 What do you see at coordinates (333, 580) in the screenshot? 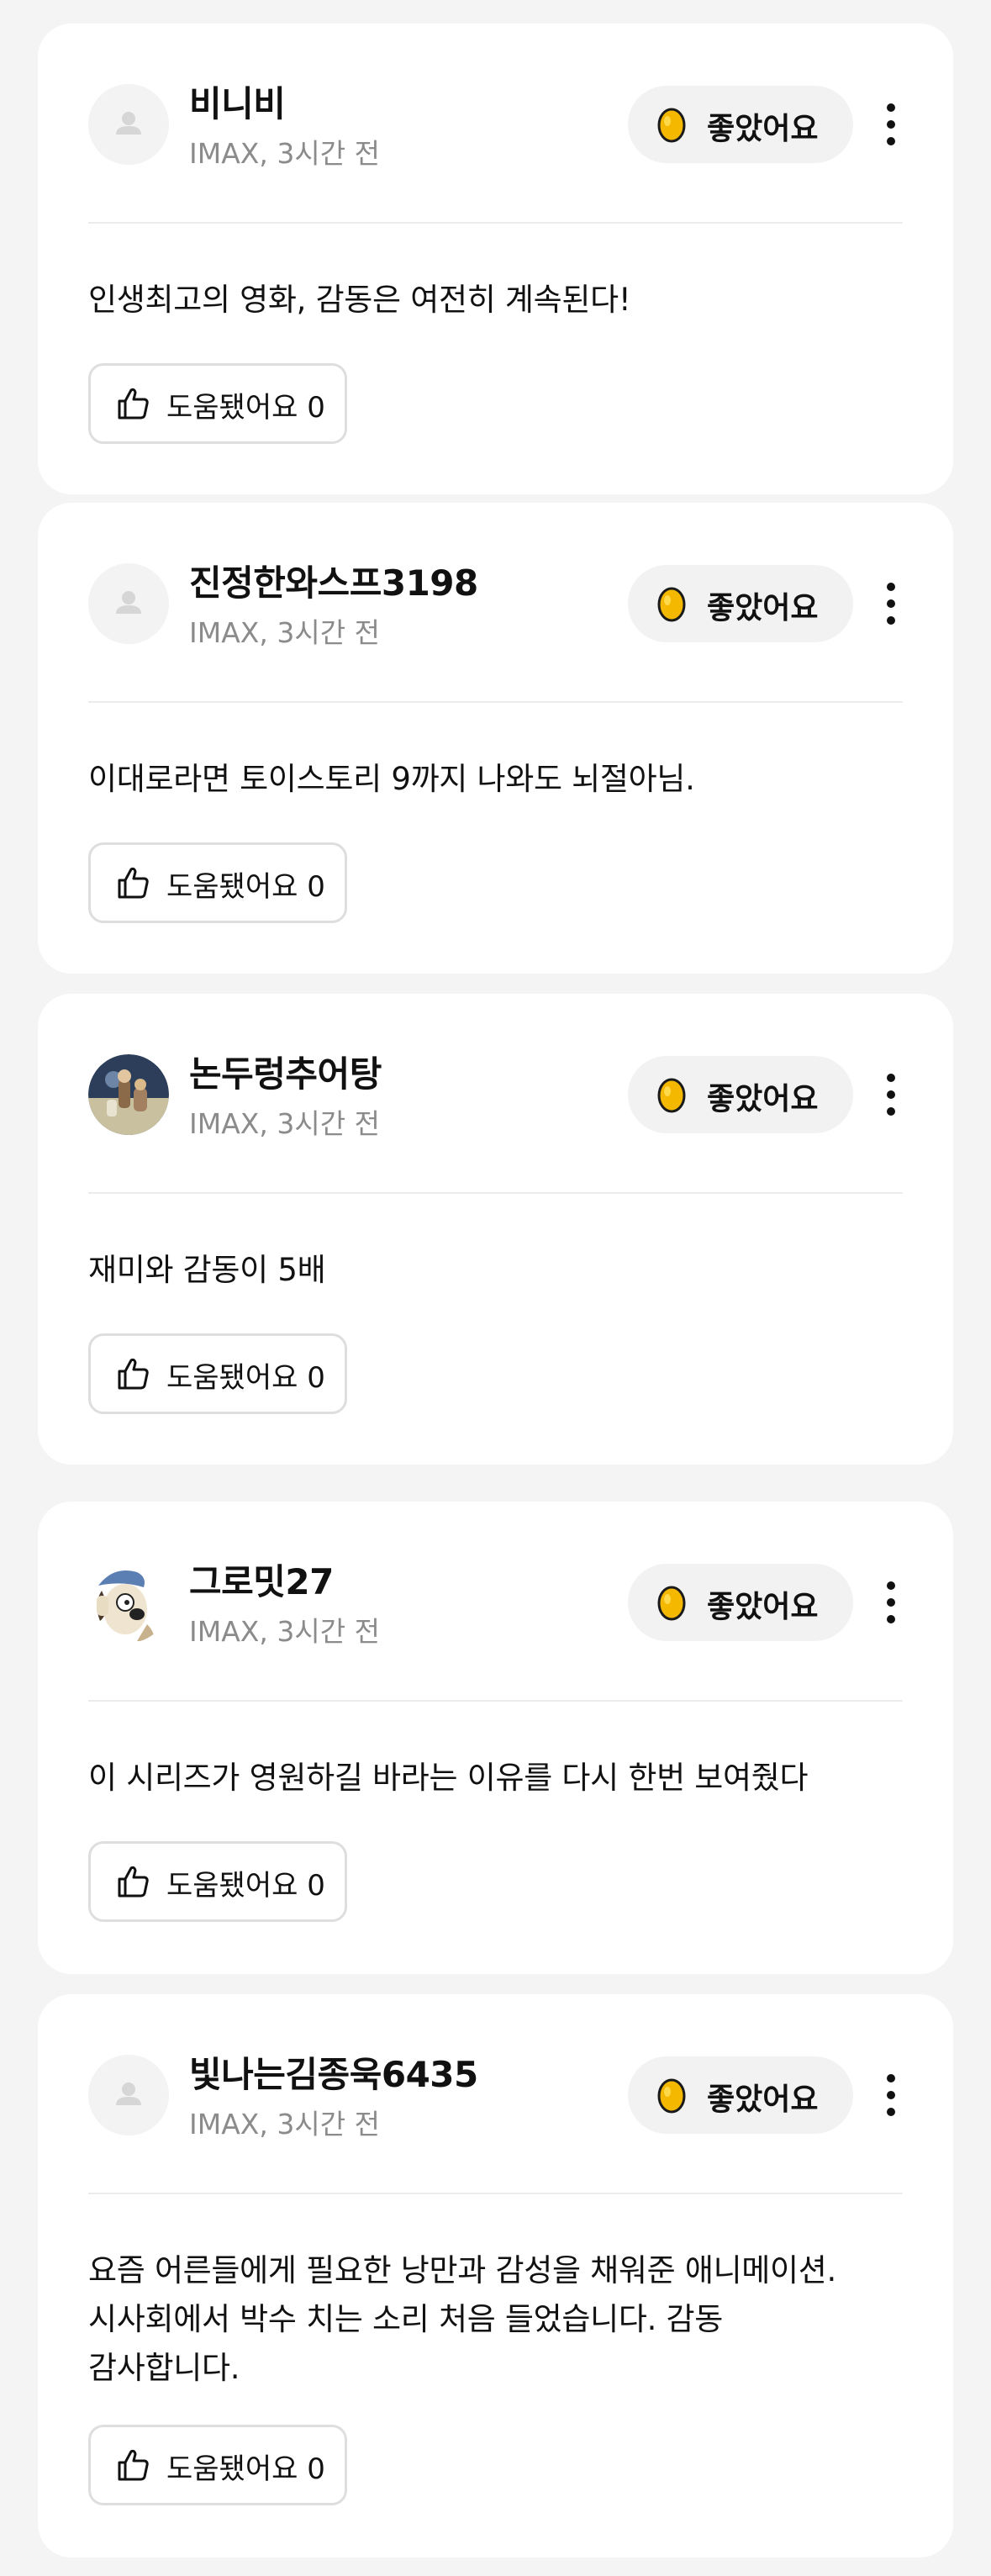
I see `review-username: 진정한와스프3198` at bounding box center [333, 580].